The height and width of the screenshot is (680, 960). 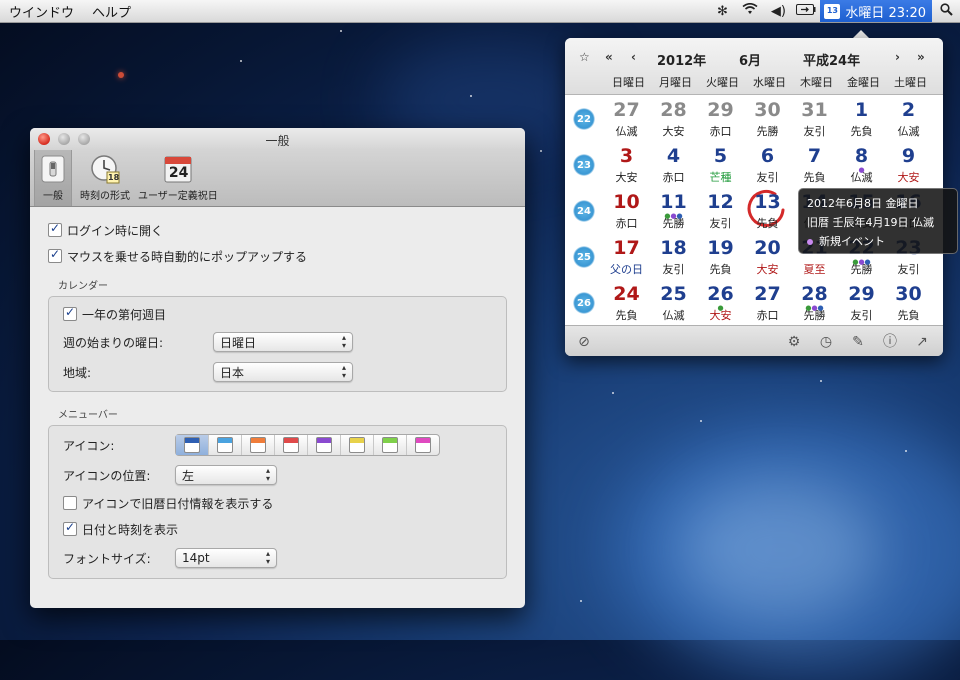 What do you see at coordinates (876, 11) in the screenshot?
I see `menubar-calendar-clock: 13 水曜日 23:20` at bounding box center [876, 11].